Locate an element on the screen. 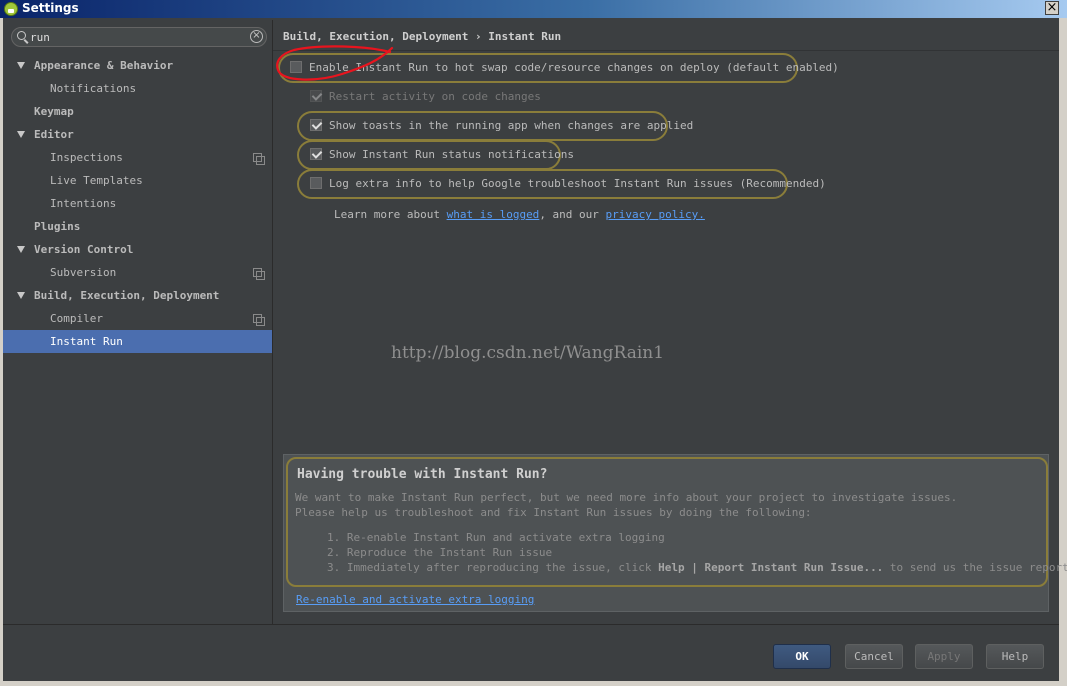 This screenshot has width=1067, height=686. android-studio-icon is located at coordinates (11, 9).